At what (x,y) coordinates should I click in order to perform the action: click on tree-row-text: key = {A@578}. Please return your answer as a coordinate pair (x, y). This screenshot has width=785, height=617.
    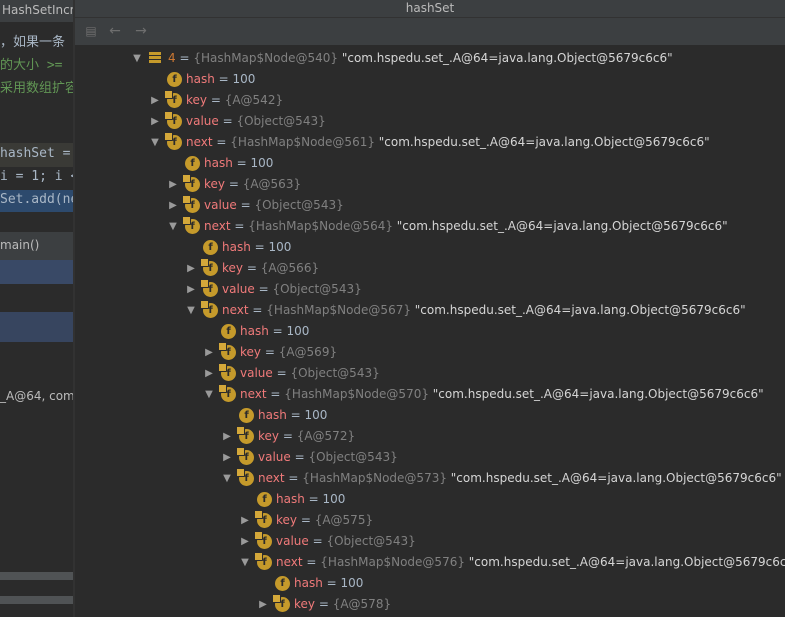
    Looking at the image, I should click on (343, 604).